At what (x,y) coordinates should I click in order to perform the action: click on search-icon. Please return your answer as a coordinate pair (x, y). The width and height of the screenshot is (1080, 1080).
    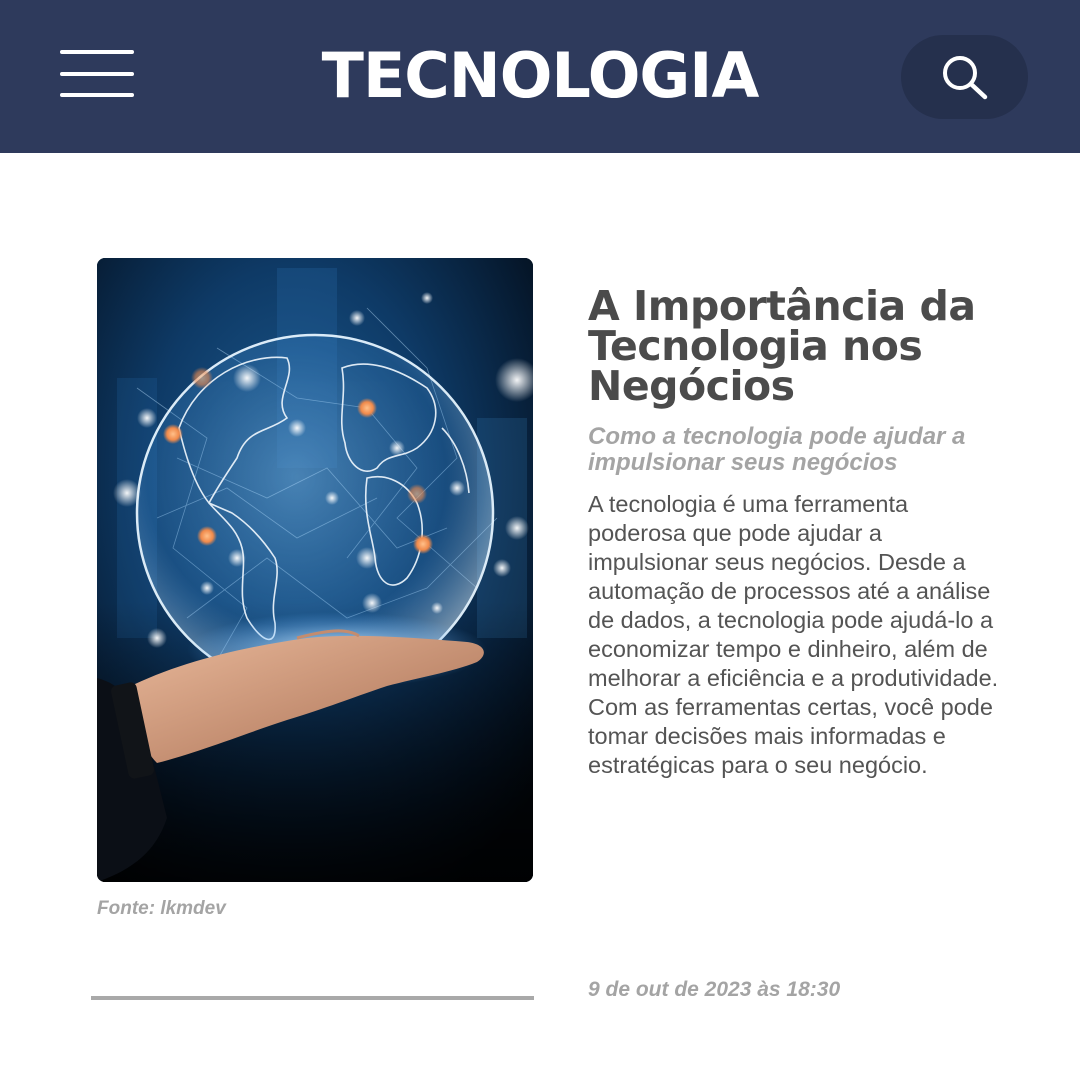
    Looking at the image, I should click on (965, 78).